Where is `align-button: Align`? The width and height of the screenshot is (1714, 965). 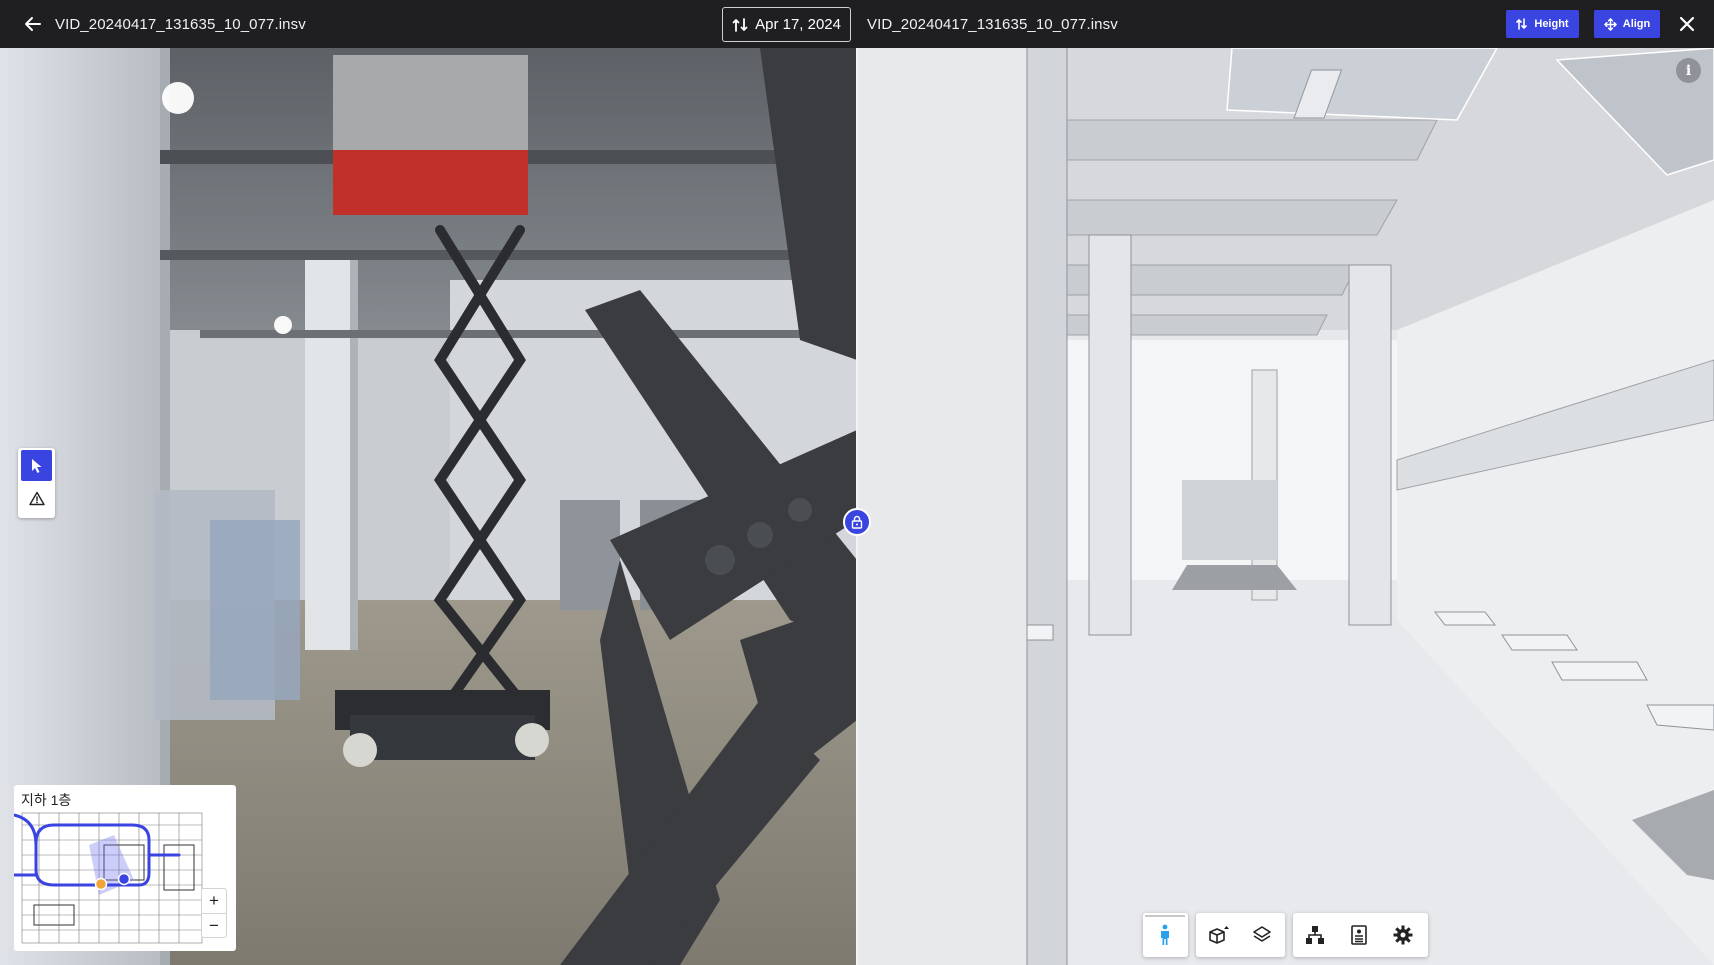
align-button: Align is located at coordinates (1627, 24).